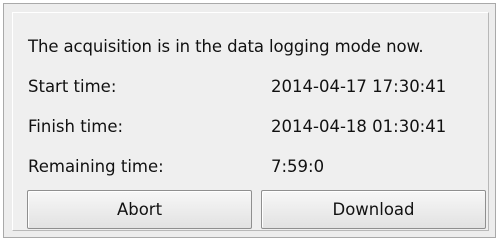 This screenshot has width=501, height=244. Describe the element at coordinates (72, 86) in the screenshot. I see `start-time-label: Start time:` at that location.